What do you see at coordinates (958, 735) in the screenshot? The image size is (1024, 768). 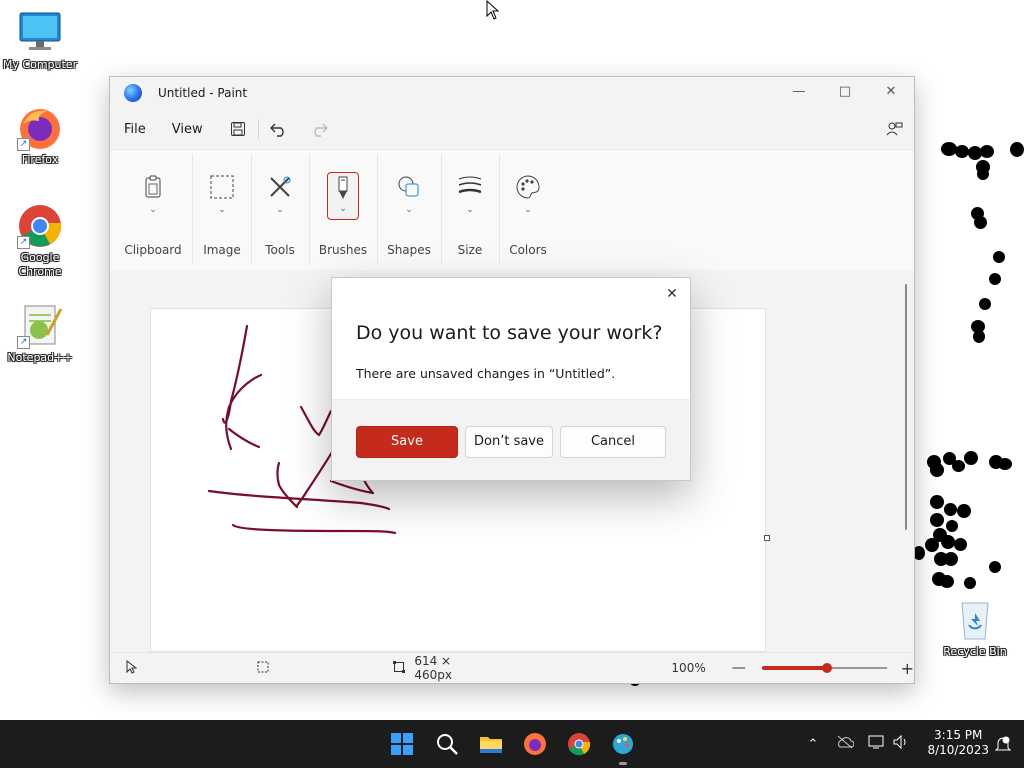 I see `taskbar-time: 3:15 PM` at bounding box center [958, 735].